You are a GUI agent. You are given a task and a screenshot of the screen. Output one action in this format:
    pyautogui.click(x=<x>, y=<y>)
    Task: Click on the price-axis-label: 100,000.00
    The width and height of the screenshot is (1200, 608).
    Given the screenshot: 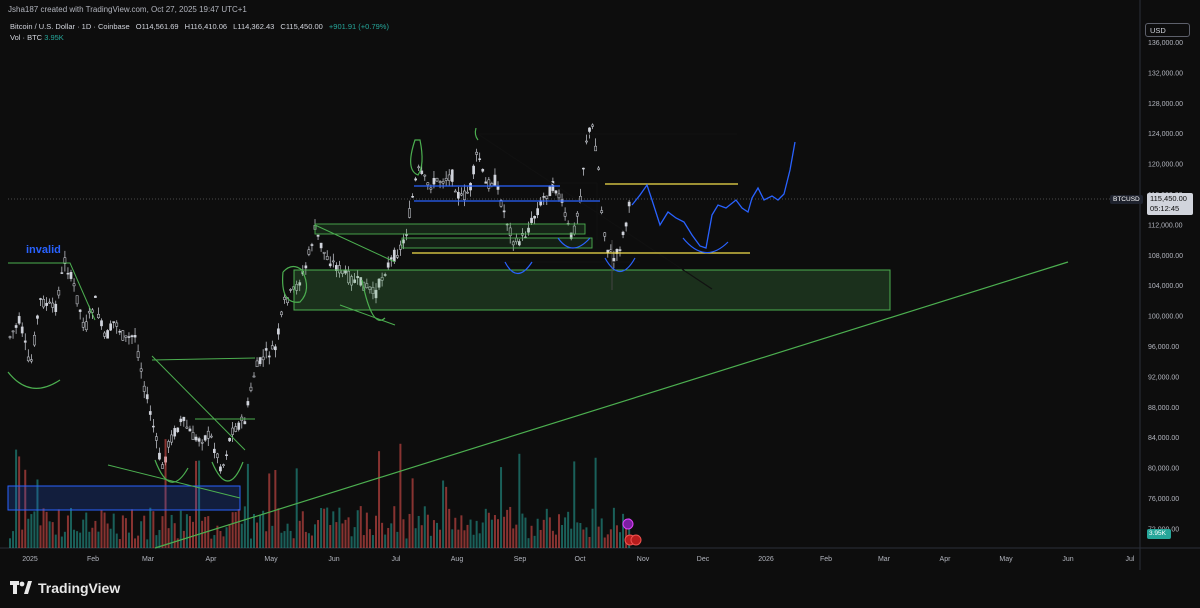 What is the action you would take?
    pyautogui.click(x=1165, y=317)
    